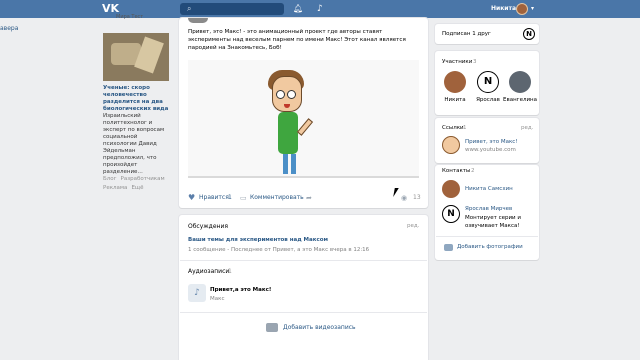 The height and width of the screenshot is (360, 640). What do you see at coordinates (217, 299) in the screenshot?
I see `track-artist: Макс` at bounding box center [217, 299].